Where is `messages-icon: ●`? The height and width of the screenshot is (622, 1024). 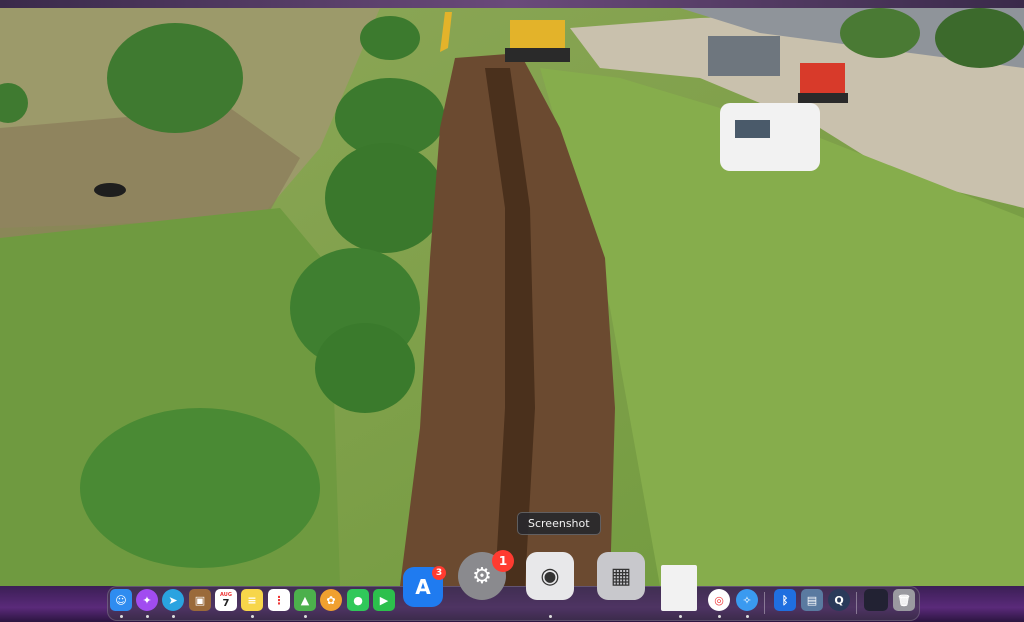
messages-icon: ● is located at coordinates (358, 600).